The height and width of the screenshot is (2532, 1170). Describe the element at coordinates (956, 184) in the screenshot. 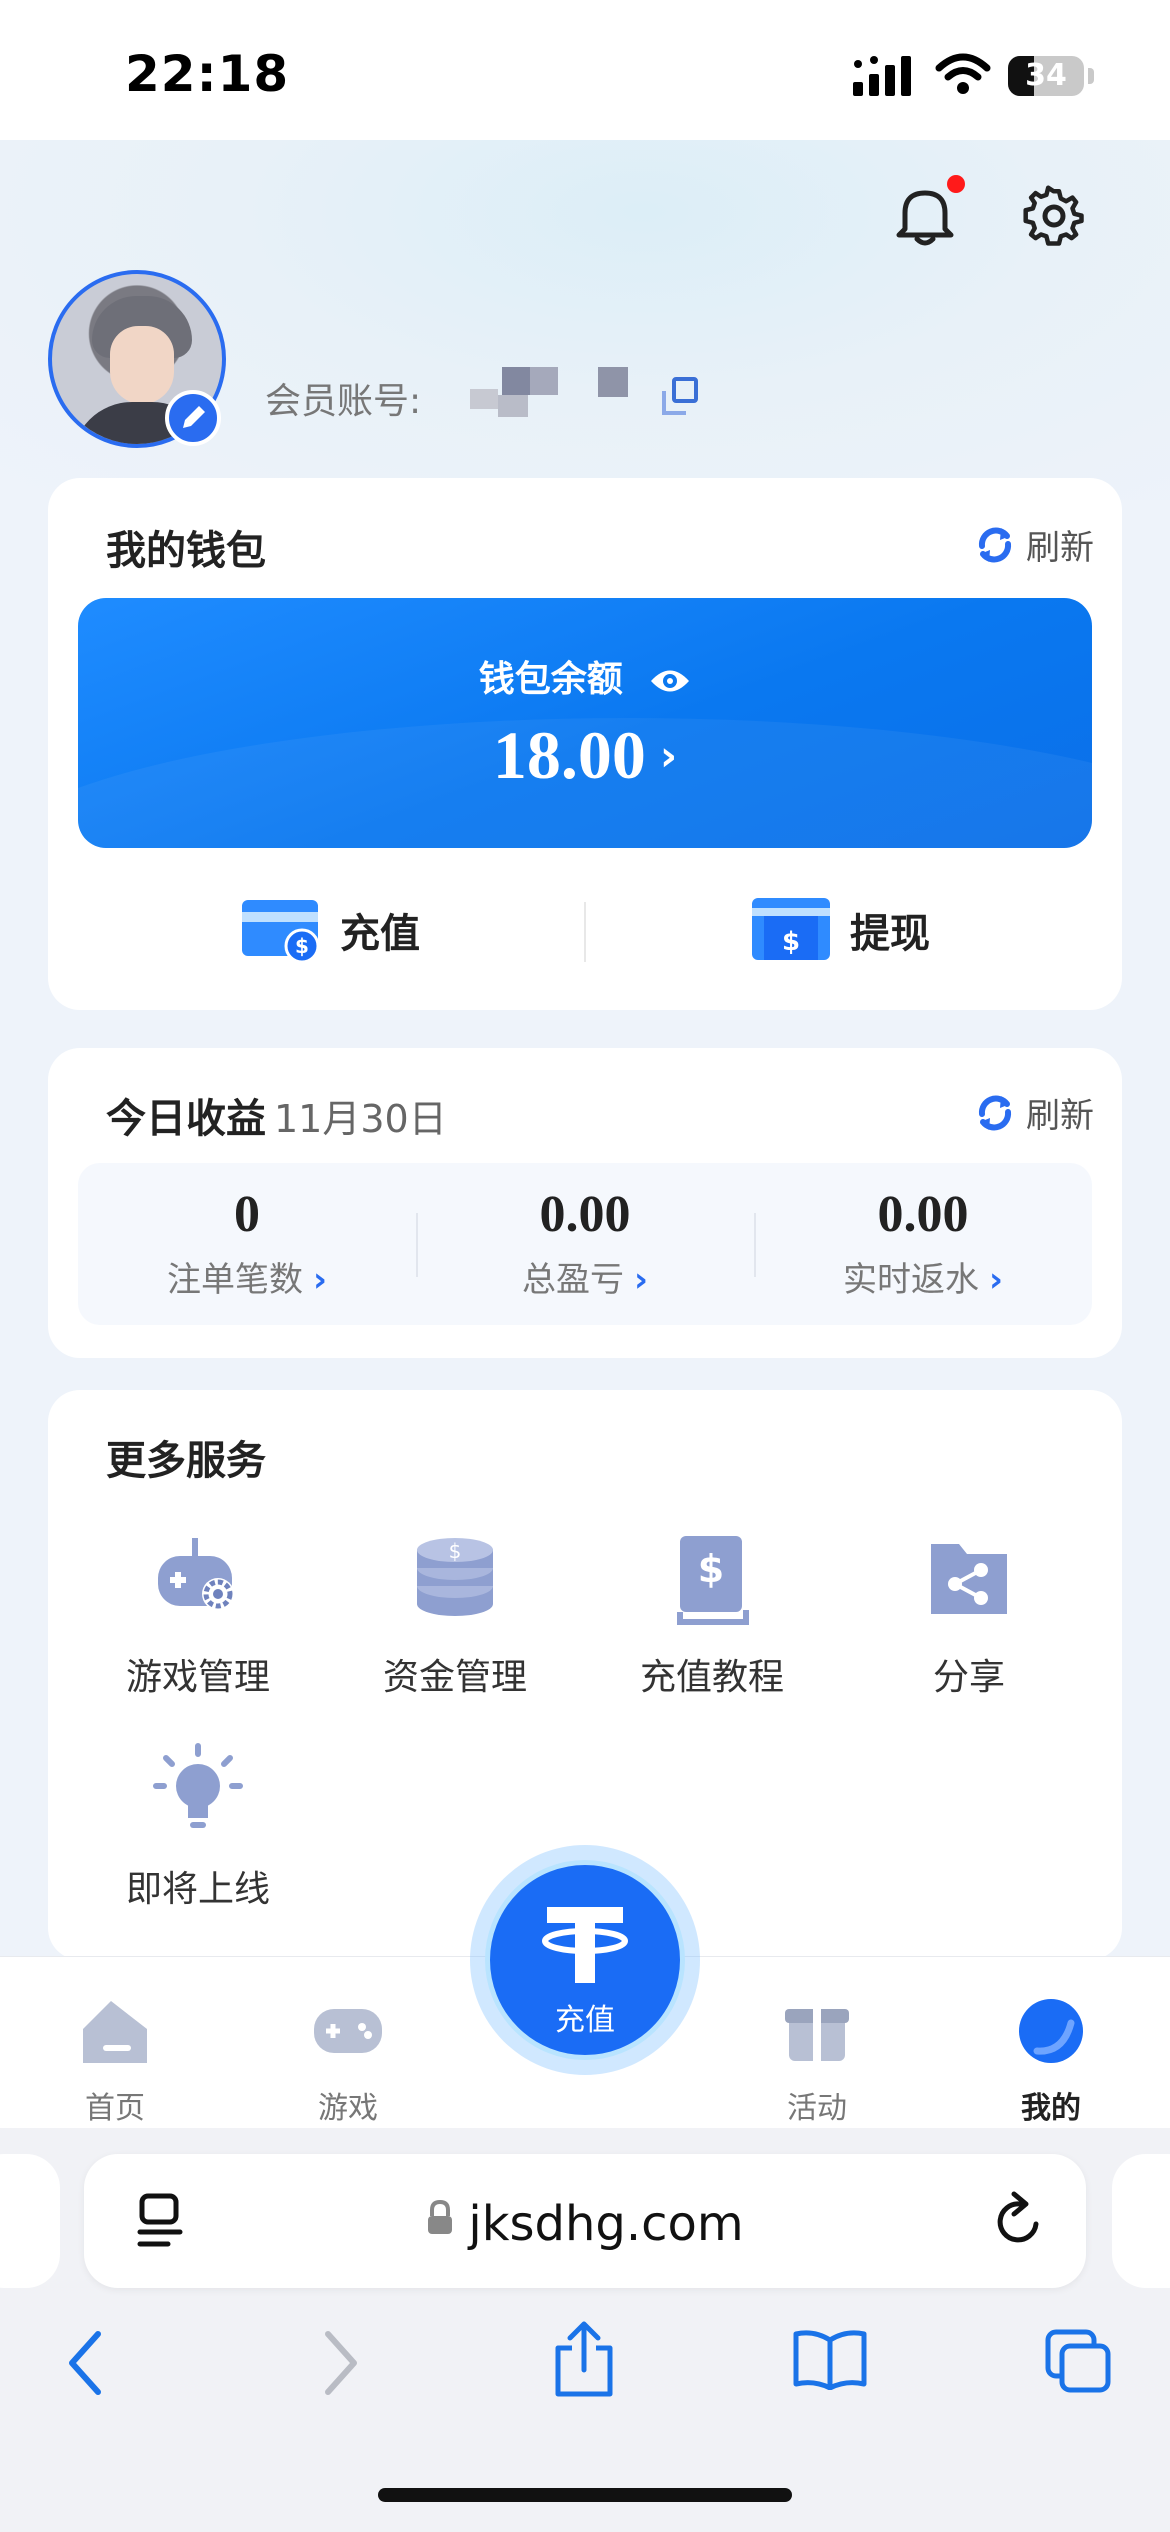

I see `notification-dot` at that location.